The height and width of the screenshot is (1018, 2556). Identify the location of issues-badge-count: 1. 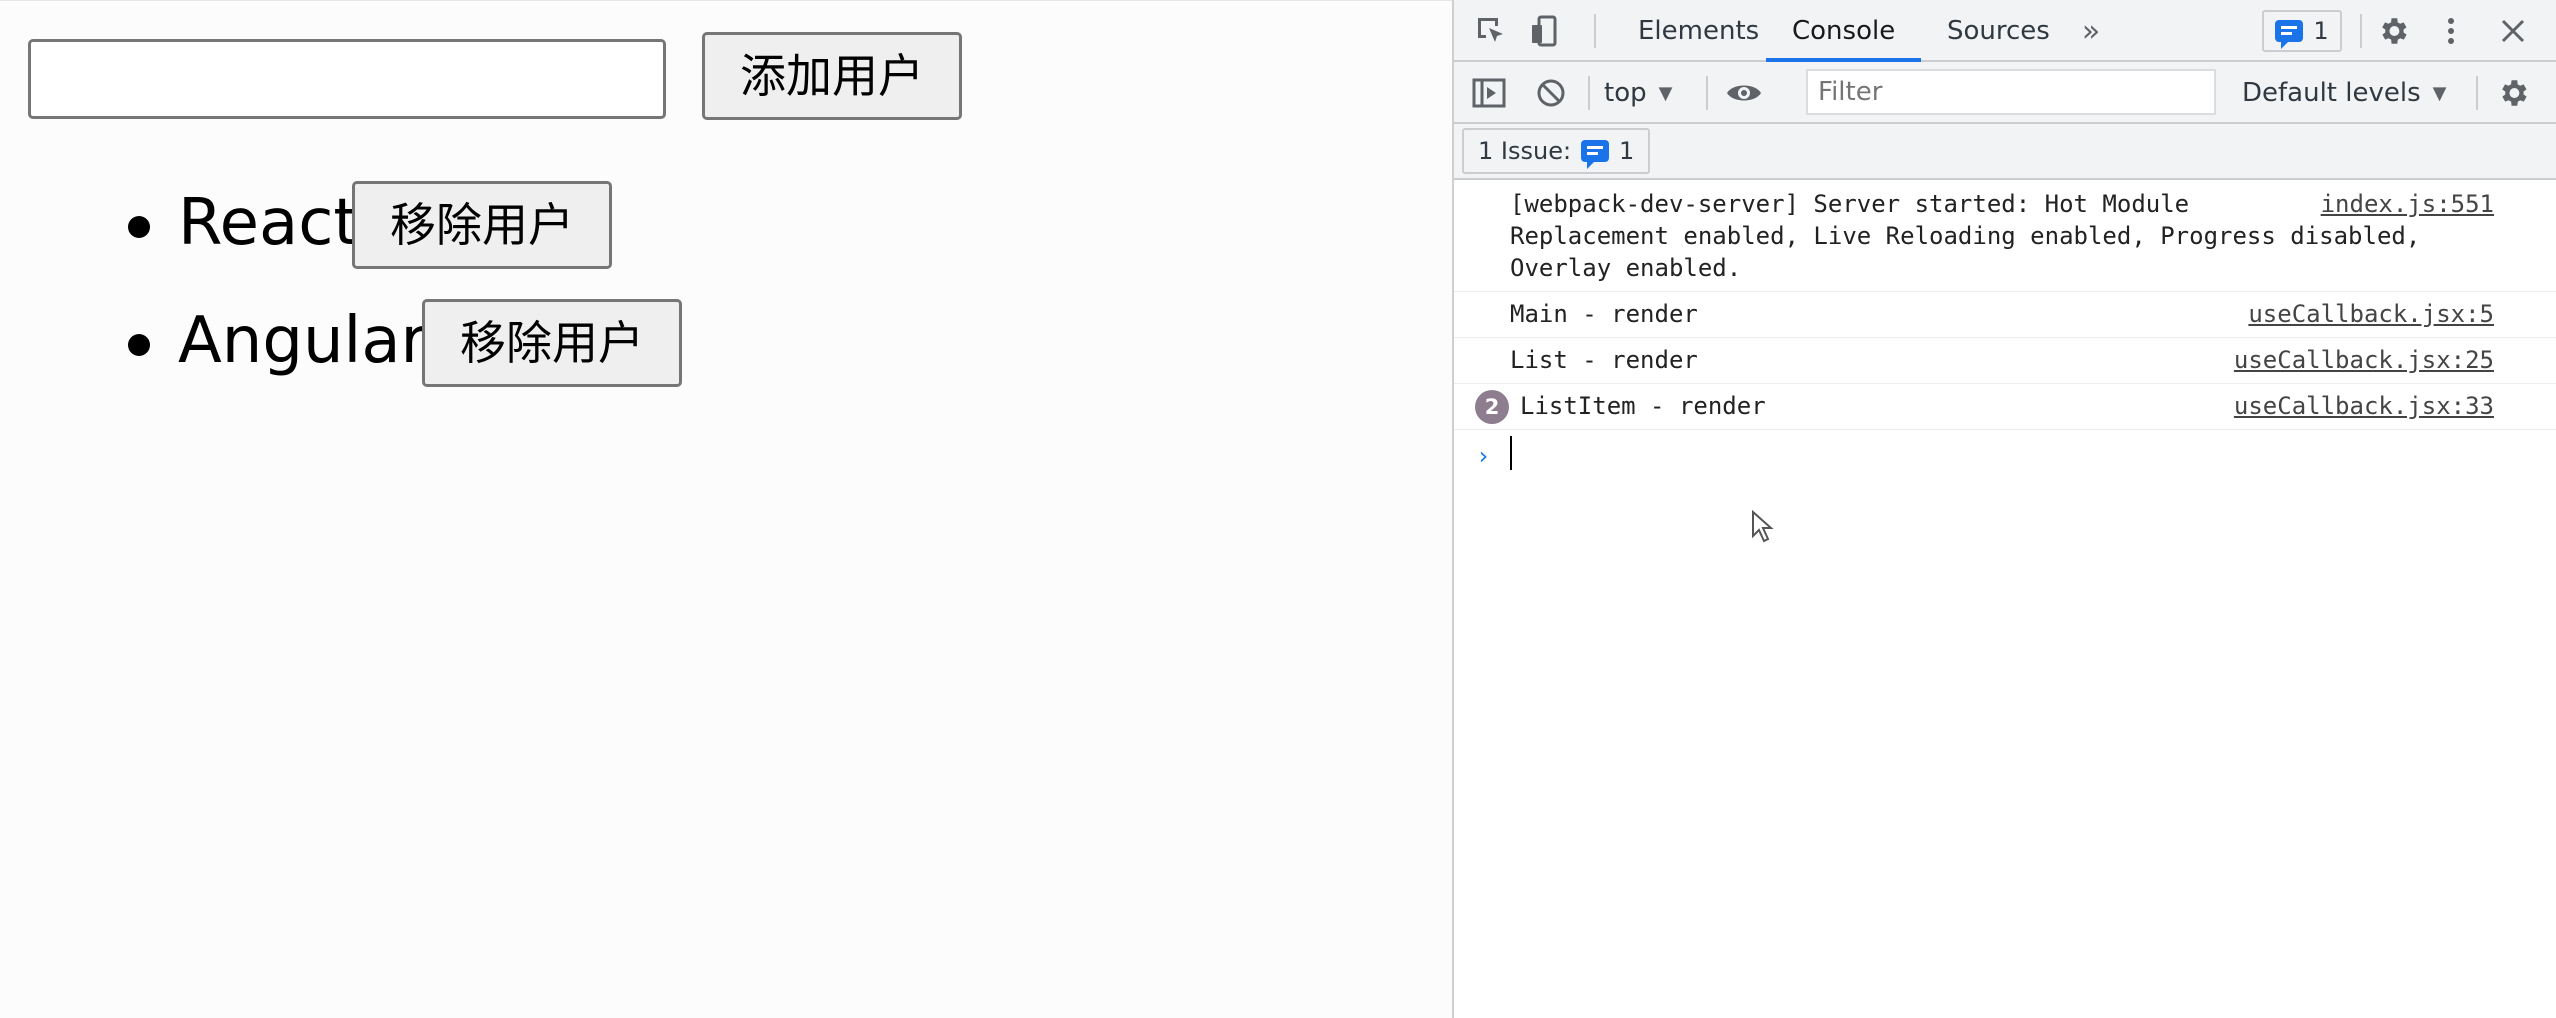
(2321, 31).